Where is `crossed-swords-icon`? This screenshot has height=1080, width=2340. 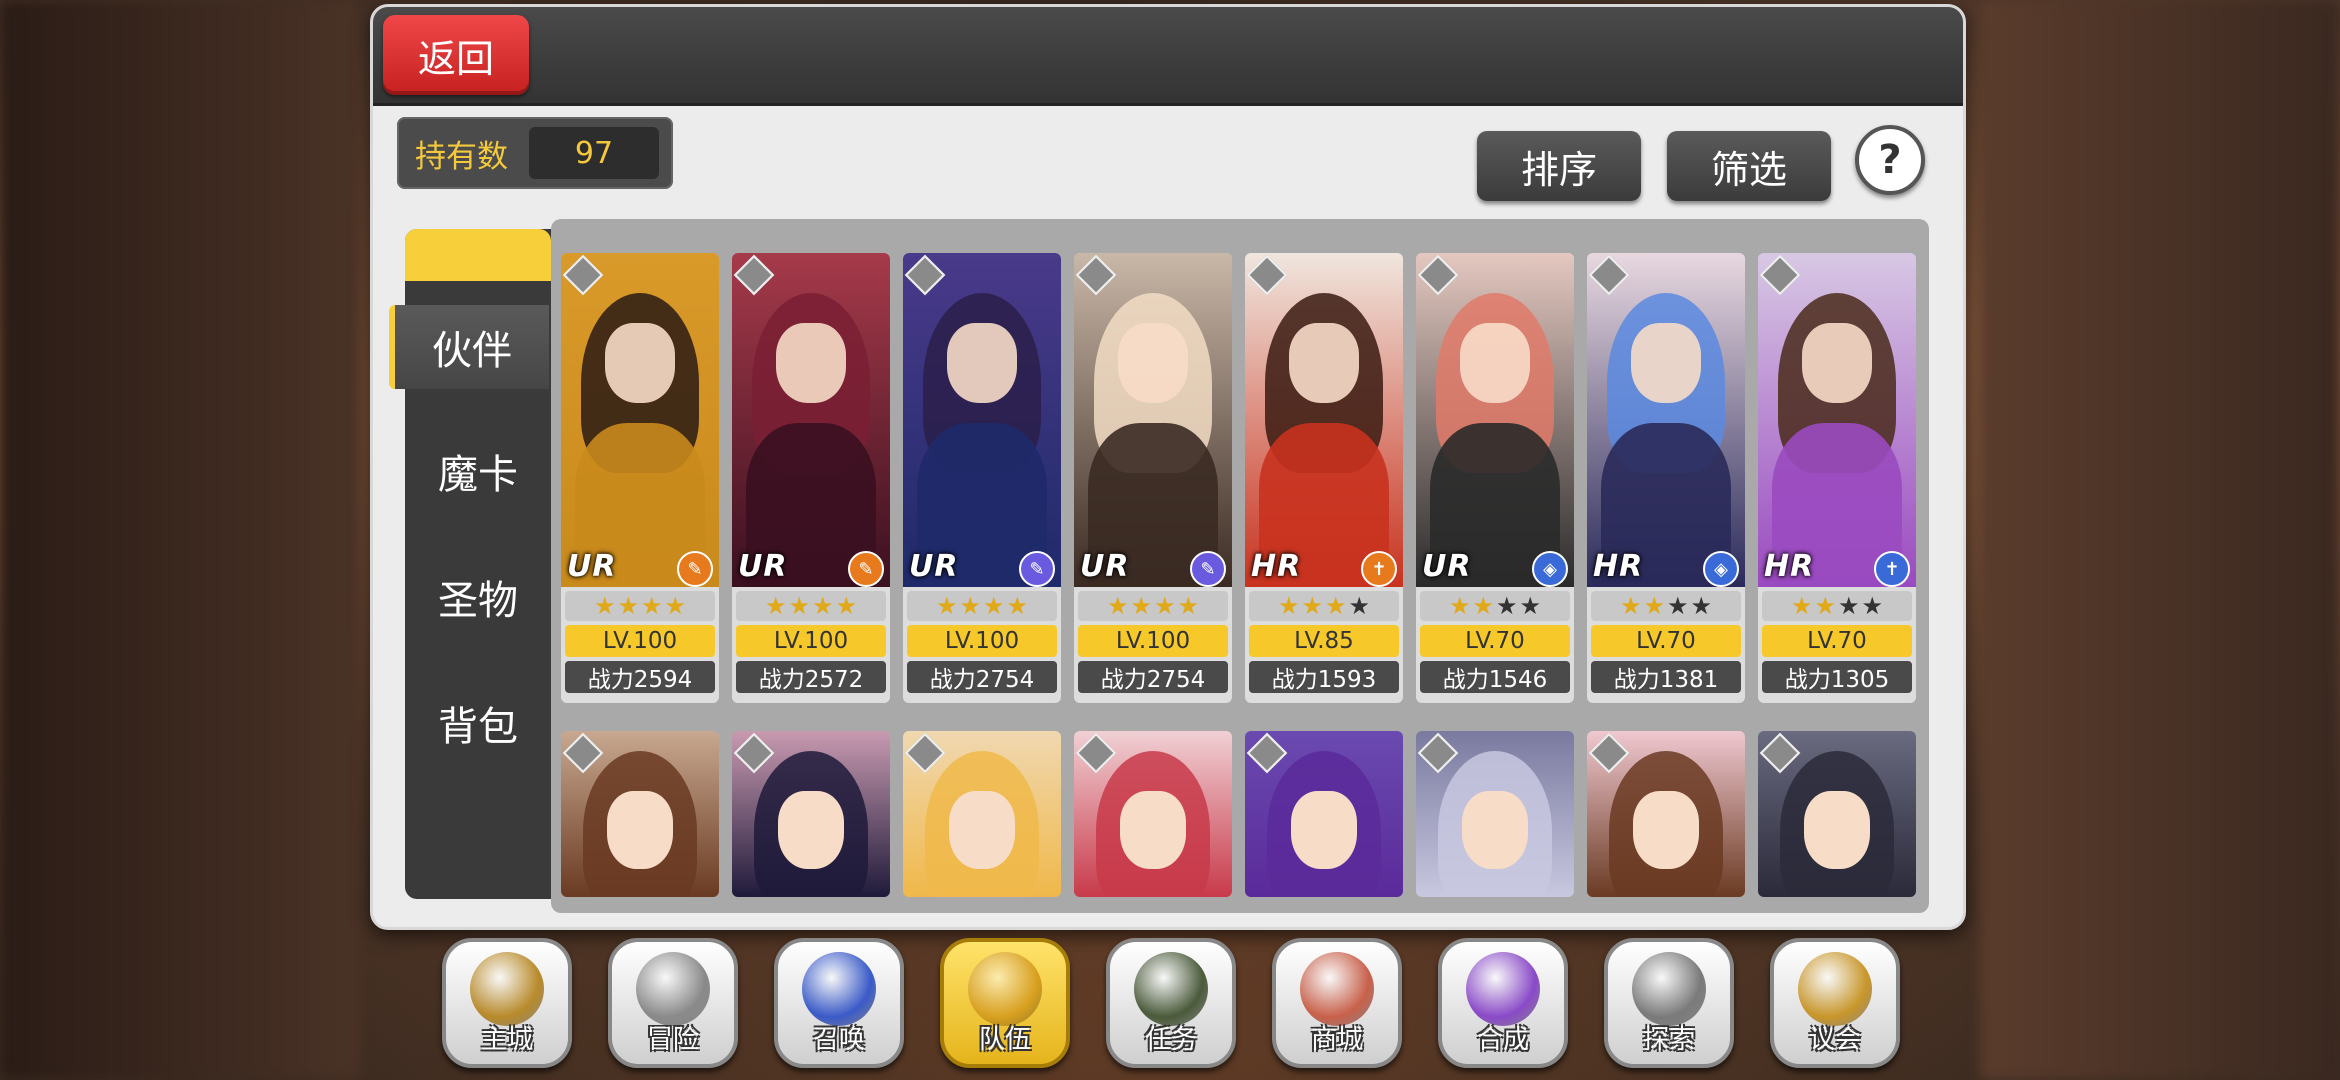
crossed-swords-icon is located at coordinates (673, 989).